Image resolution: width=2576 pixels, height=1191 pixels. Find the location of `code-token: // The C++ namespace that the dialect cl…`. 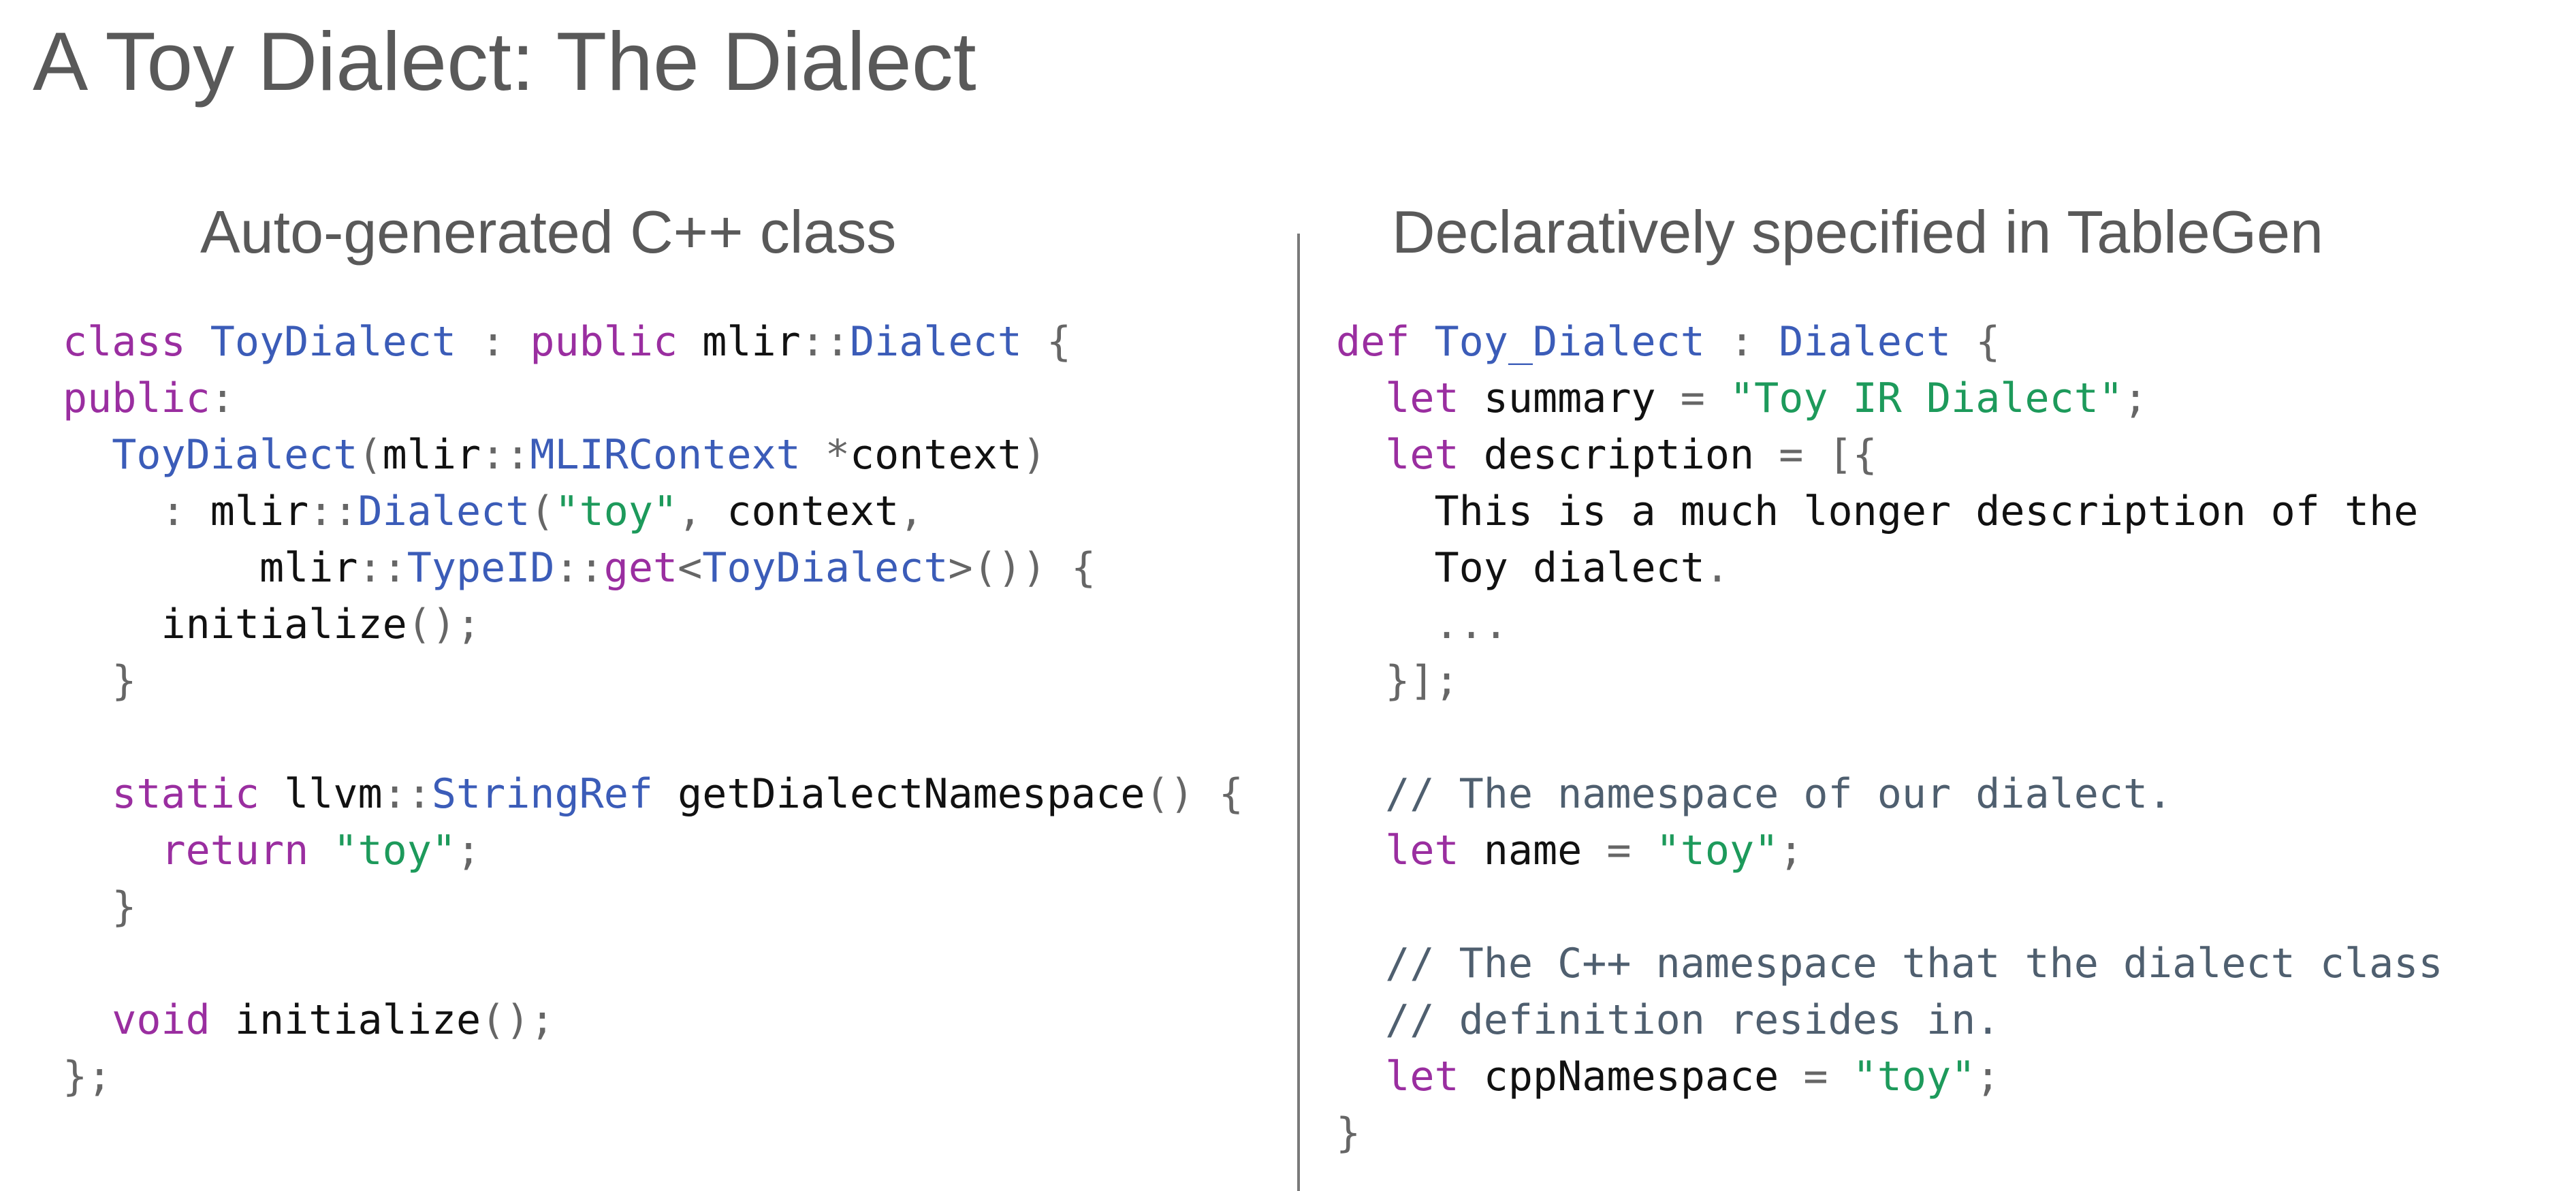

code-token: // The C++ namespace that the dialect cl… is located at coordinates (1889, 963).